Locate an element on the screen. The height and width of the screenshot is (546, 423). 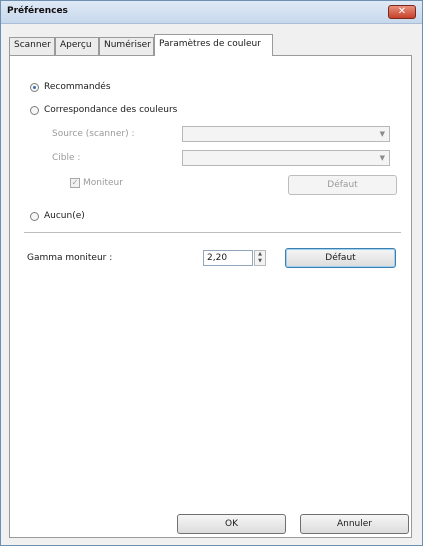
stepper-down-icon: ▼ is located at coordinates (260, 261).